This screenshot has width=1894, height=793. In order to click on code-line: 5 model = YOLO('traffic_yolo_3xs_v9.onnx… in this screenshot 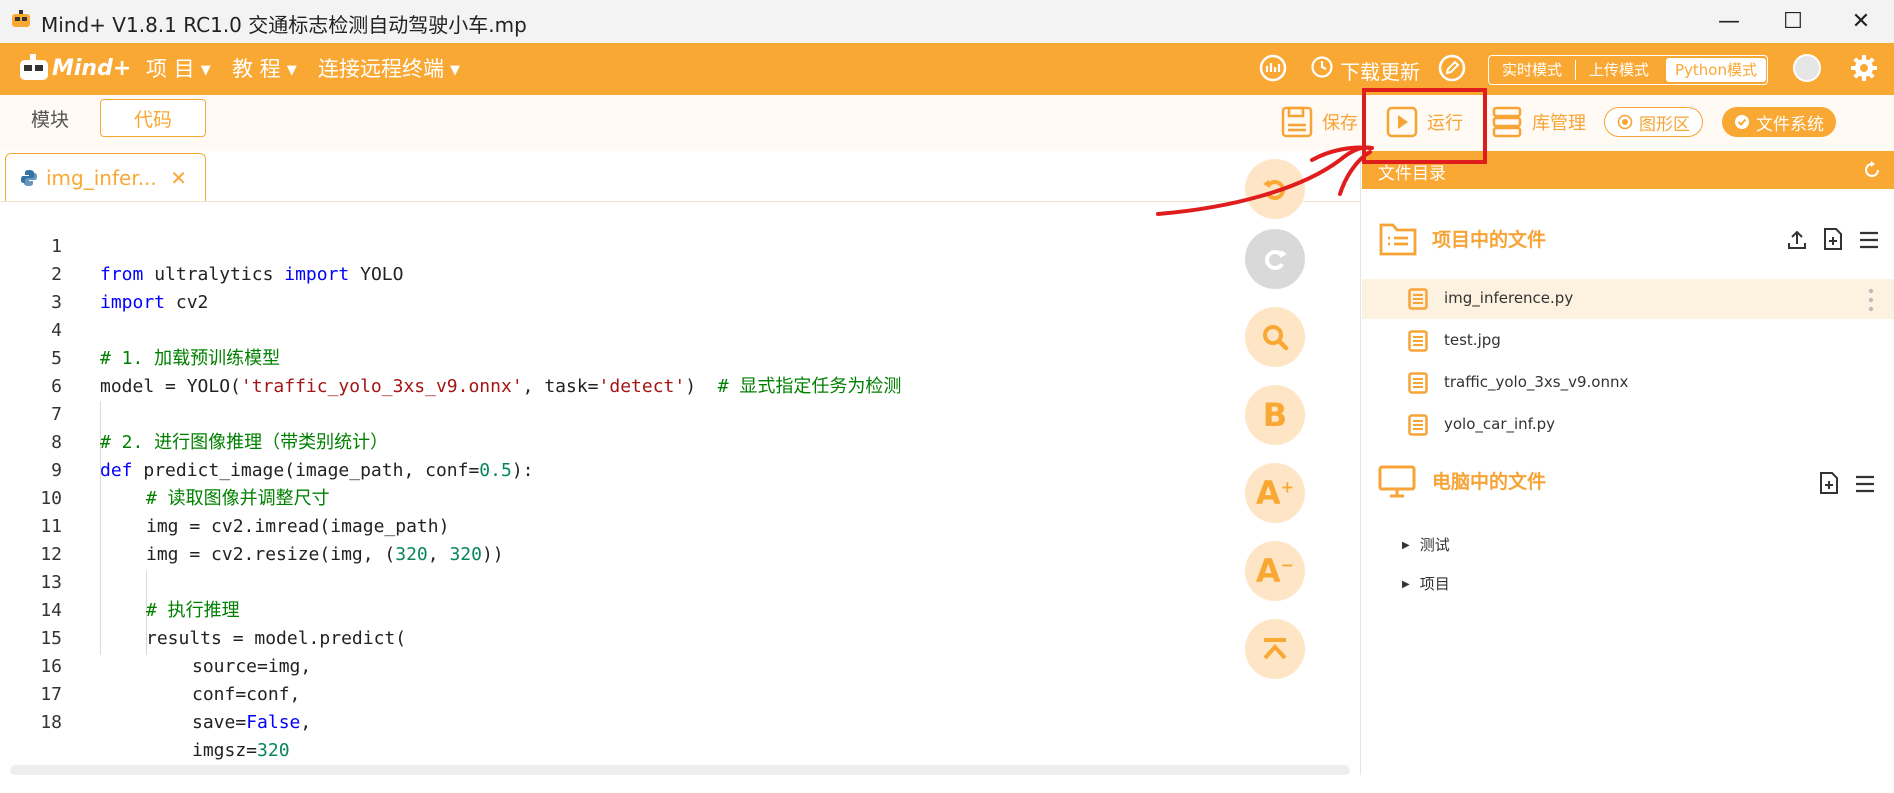, I will do `click(615, 357)`.